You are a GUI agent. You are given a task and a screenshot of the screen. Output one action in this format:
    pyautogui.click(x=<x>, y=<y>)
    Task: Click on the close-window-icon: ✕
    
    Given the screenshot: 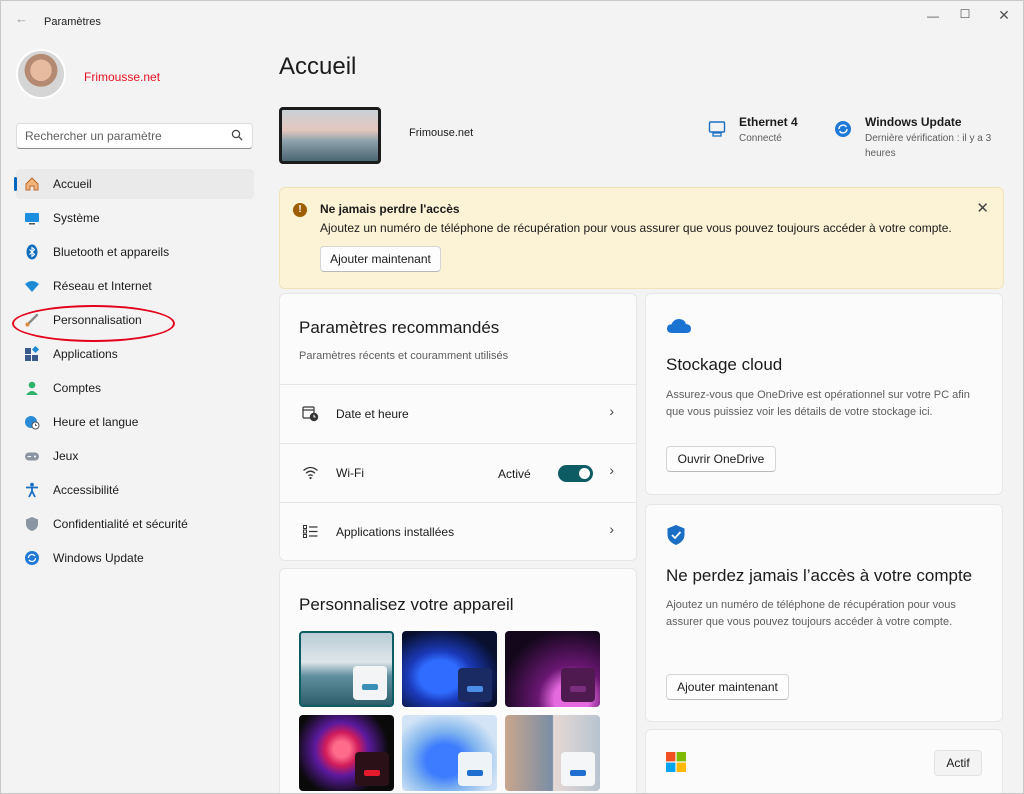 What is the action you would take?
    pyautogui.click(x=1004, y=15)
    